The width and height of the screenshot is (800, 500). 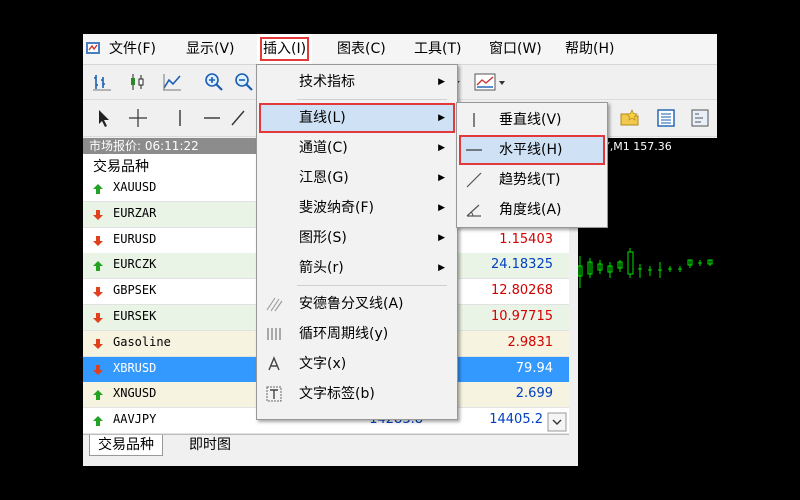 What do you see at coordinates (132, 49) in the screenshot?
I see `menu-file: 文件(F)` at bounding box center [132, 49].